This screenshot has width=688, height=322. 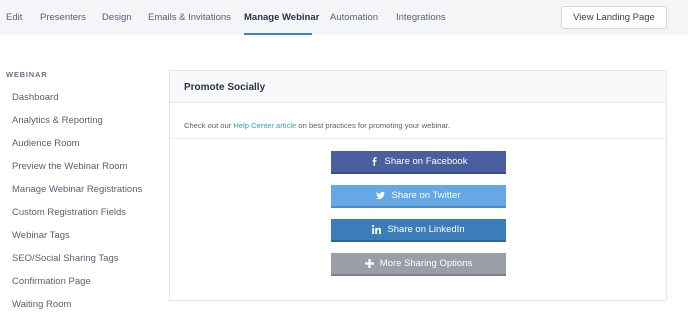 What do you see at coordinates (57, 120) in the screenshot?
I see `sidebar-item-analytics-reporting: Analytics & Reporting` at bounding box center [57, 120].